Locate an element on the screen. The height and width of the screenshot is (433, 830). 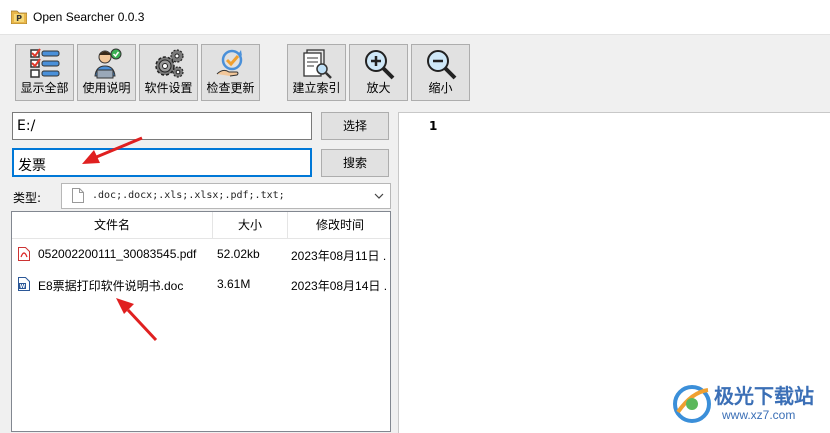
path-input: E:/ is located at coordinates (162, 126).